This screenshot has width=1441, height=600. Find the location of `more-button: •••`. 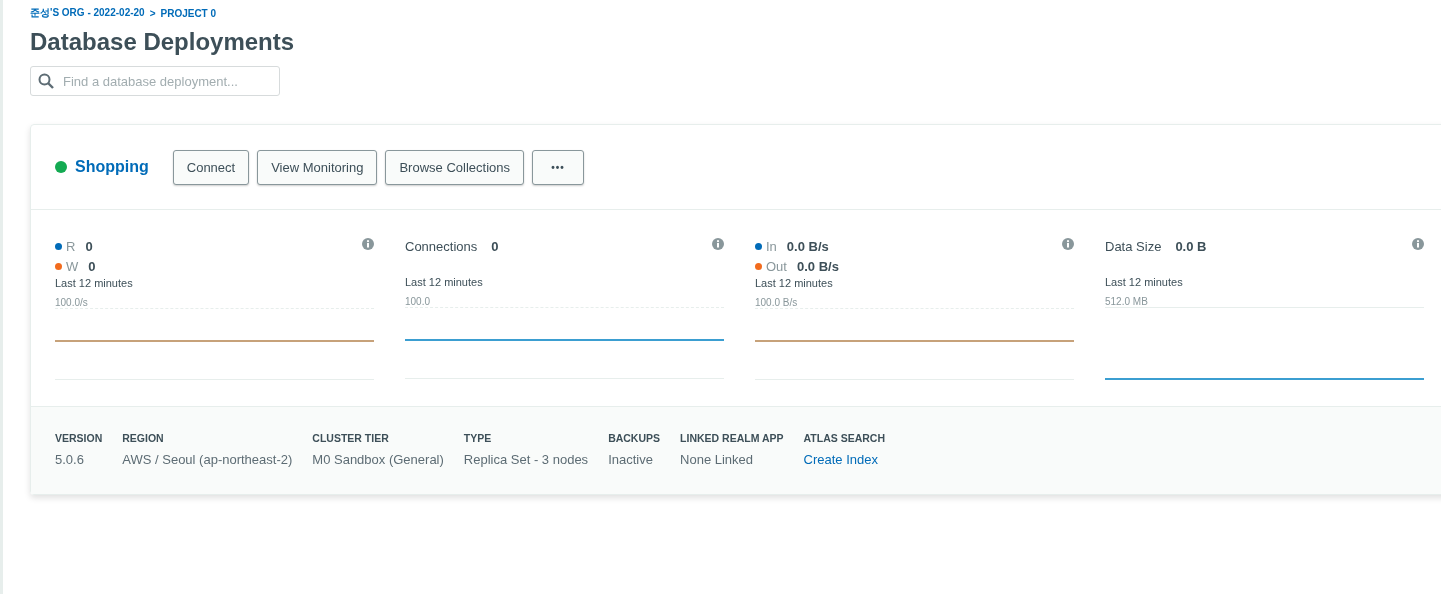

more-button: ••• is located at coordinates (558, 167).